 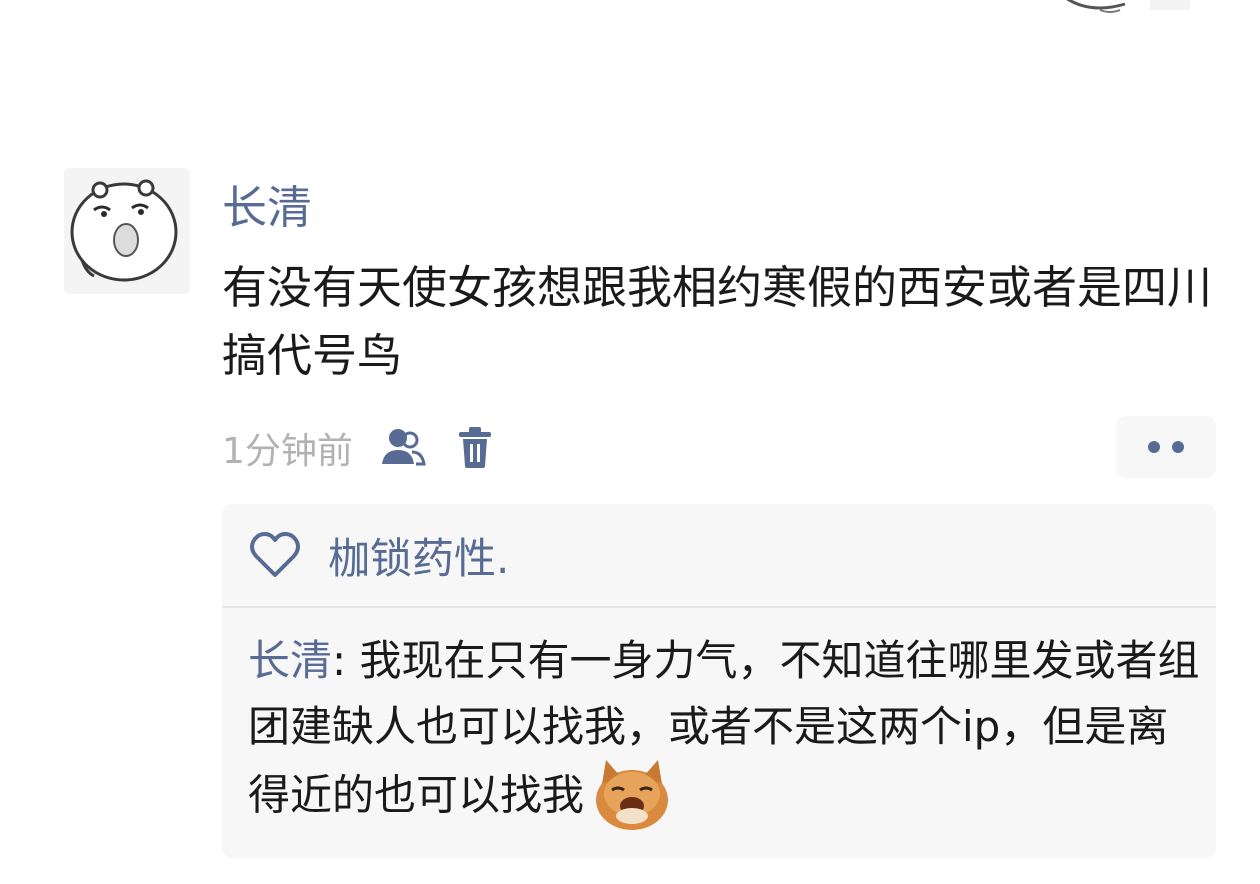 I want to click on post-text: 有没有天使女孩想跟我相约寒假的西安或者是四川搞代号鸟, so click(x=717, y=321).